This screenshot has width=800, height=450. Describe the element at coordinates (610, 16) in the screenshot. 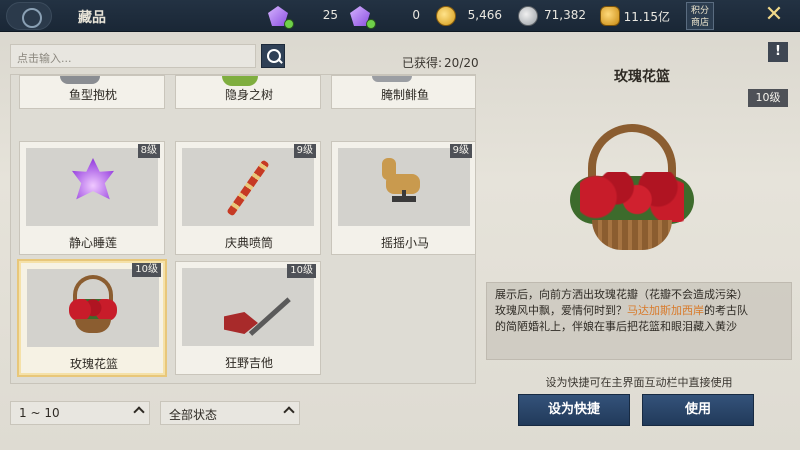

I see `gold-ingot-icon` at that location.